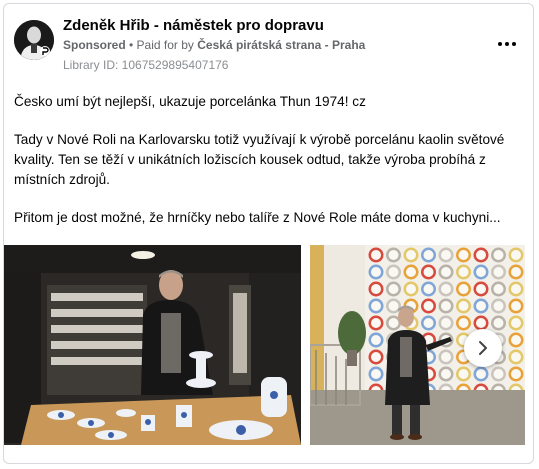  I want to click on avatar, so click(34, 40).